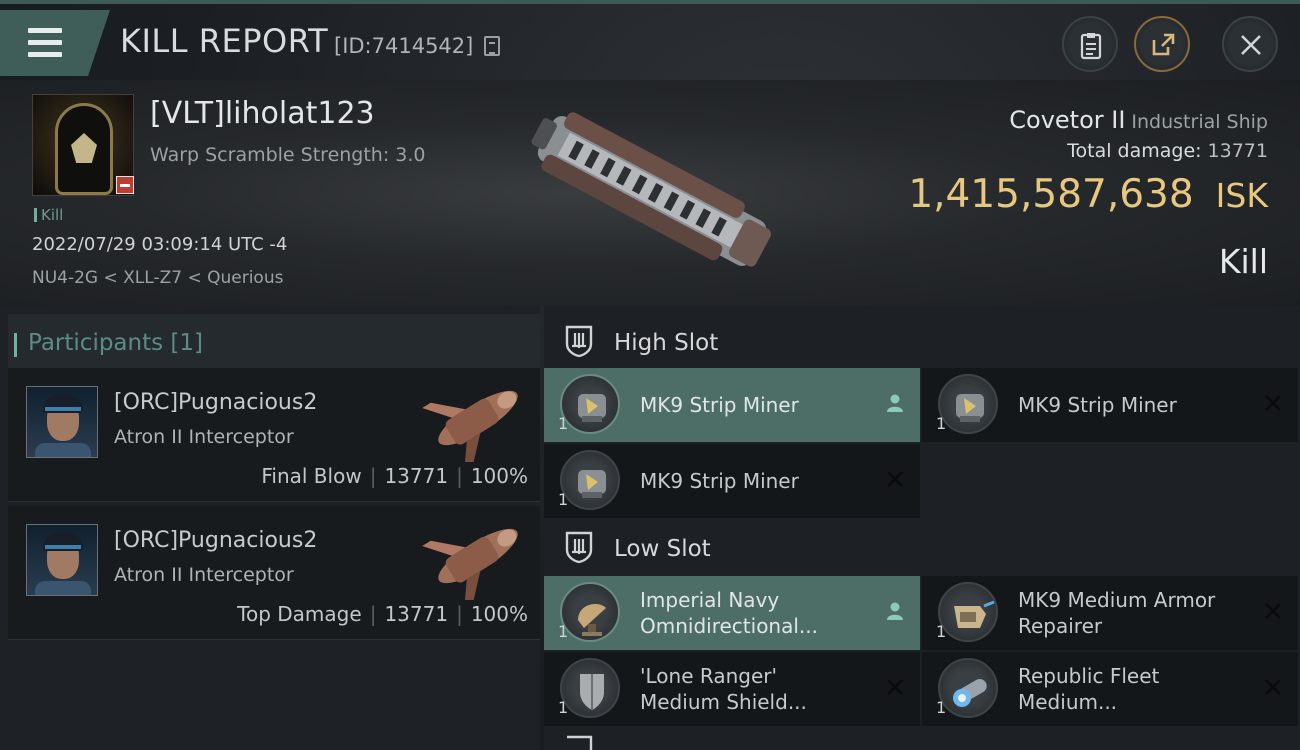 This screenshot has height=750, width=1300. What do you see at coordinates (108, 343) in the screenshot?
I see `participants-title: Participants [1]` at bounding box center [108, 343].